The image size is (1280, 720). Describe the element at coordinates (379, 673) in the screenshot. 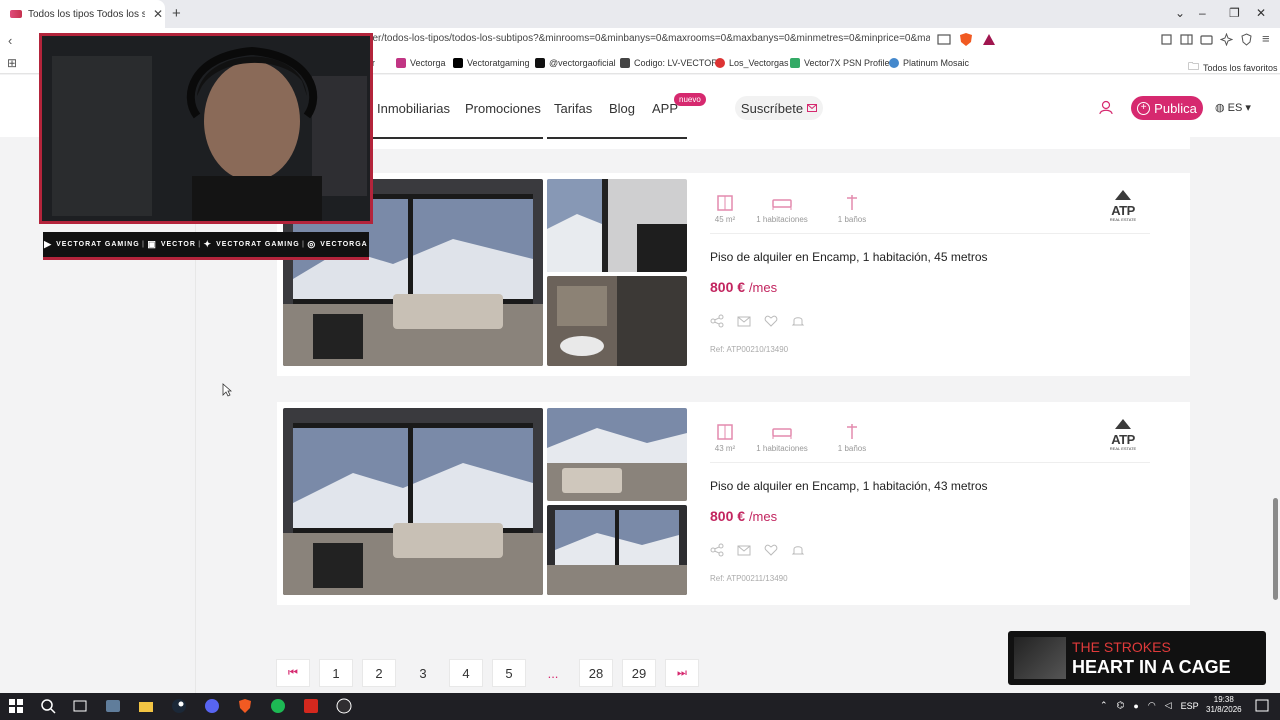

I see `page-button: 2` at that location.